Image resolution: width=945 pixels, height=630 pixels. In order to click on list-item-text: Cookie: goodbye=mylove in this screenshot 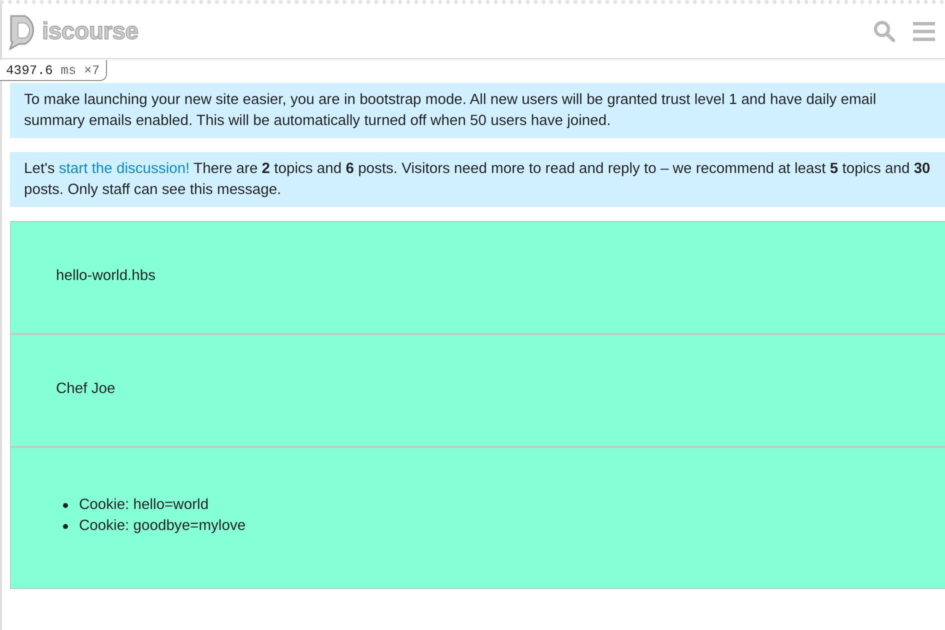, I will do `click(162, 526)`.